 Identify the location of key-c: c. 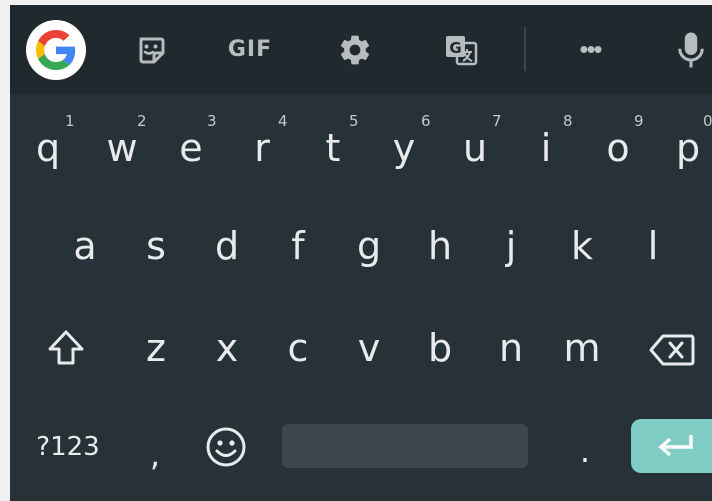
(298, 348).